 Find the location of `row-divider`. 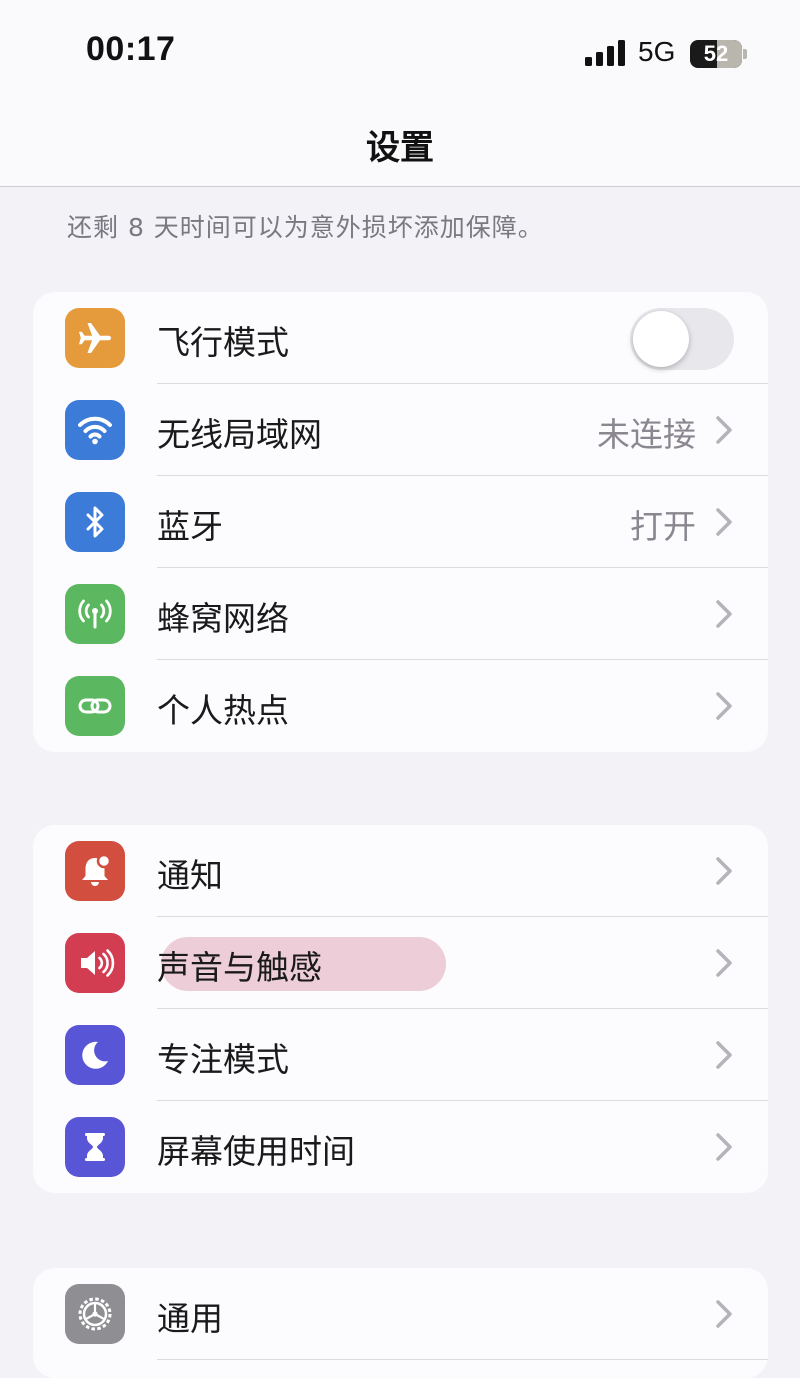

row-divider is located at coordinates (462, 1359).